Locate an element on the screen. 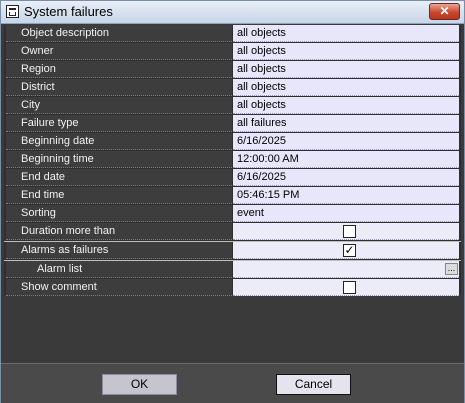  property-label: Alarms as failures is located at coordinates (119, 250).